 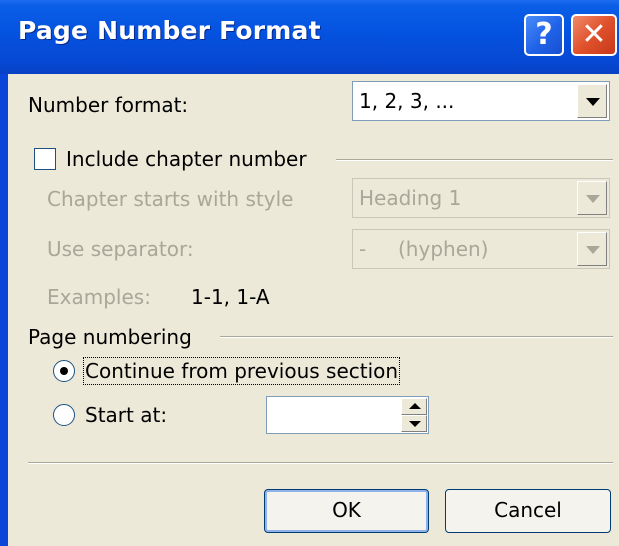 I want to click on continue-label: Continue from previous section, so click(x=241, y=371).